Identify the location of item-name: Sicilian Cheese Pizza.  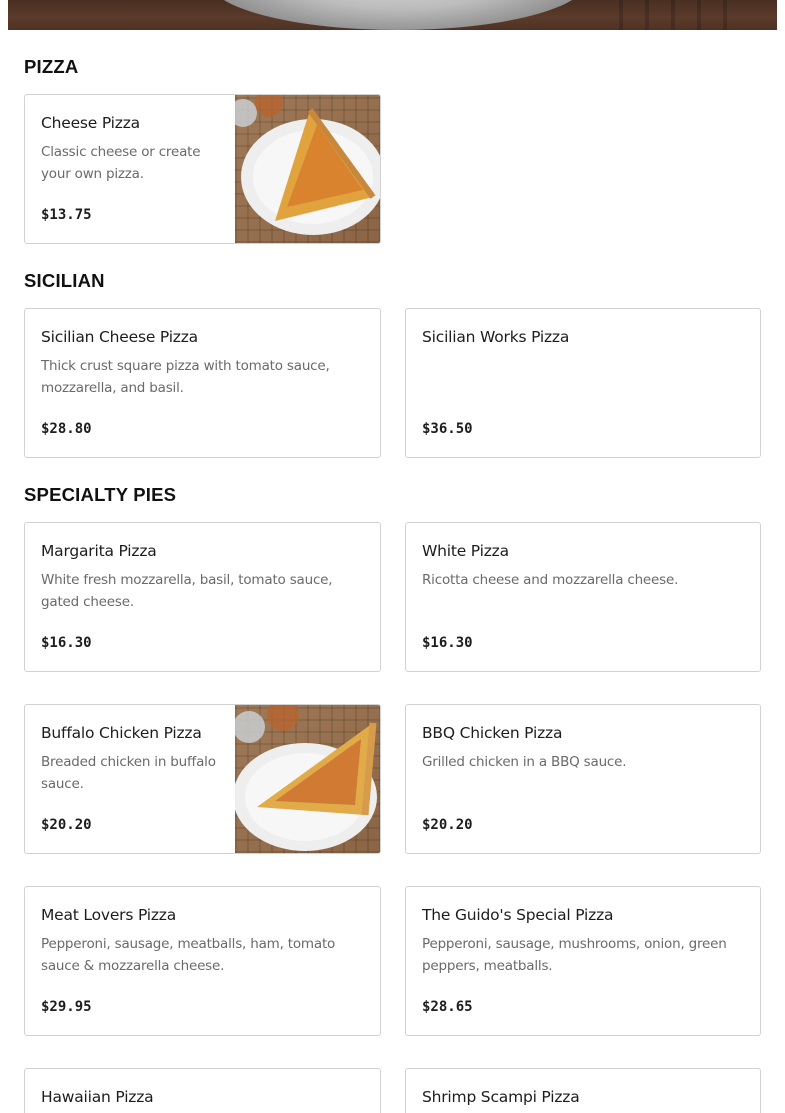
(119, 337).